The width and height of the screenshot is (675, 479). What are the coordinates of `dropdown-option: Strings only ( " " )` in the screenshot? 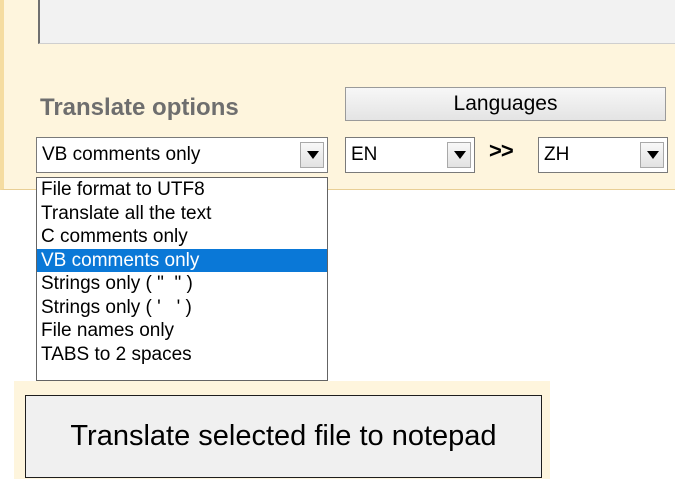 It's located at (182, 284).